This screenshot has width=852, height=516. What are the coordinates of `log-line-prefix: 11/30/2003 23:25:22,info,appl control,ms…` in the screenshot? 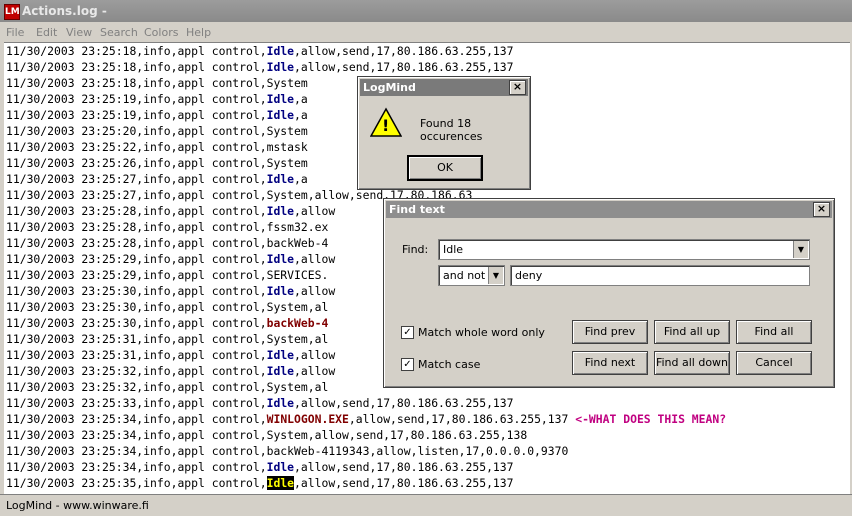 It's located at (157, 147).